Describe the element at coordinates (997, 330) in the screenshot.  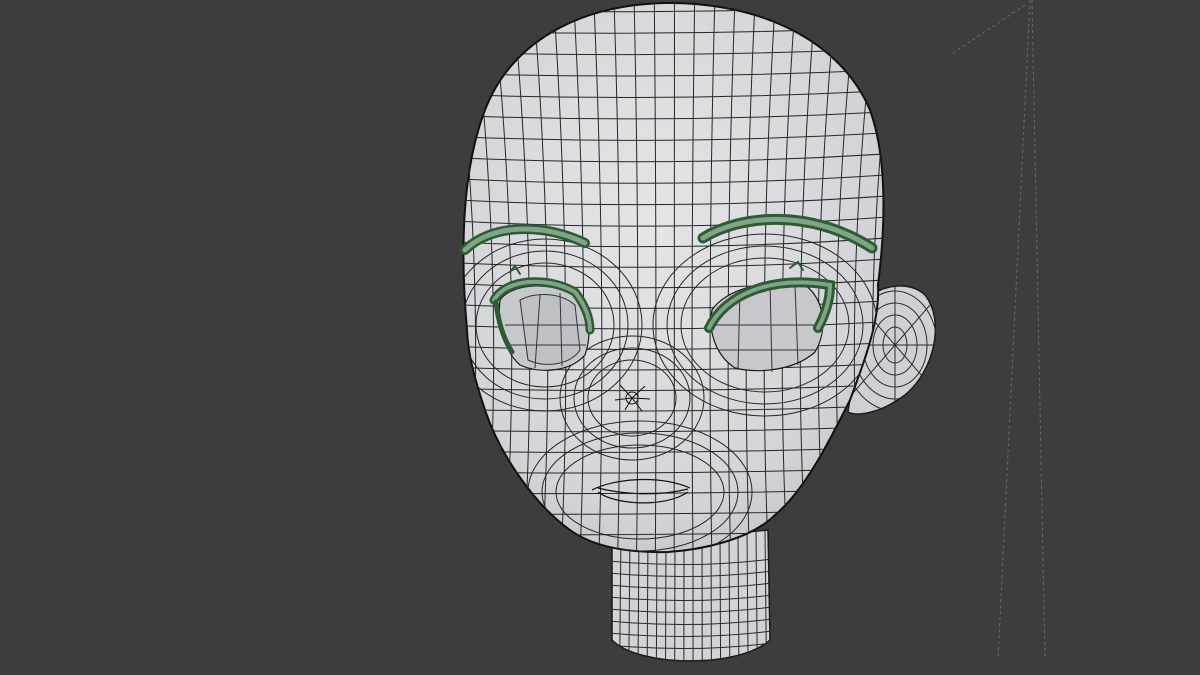
I see `camera-guide-lines` at that location.